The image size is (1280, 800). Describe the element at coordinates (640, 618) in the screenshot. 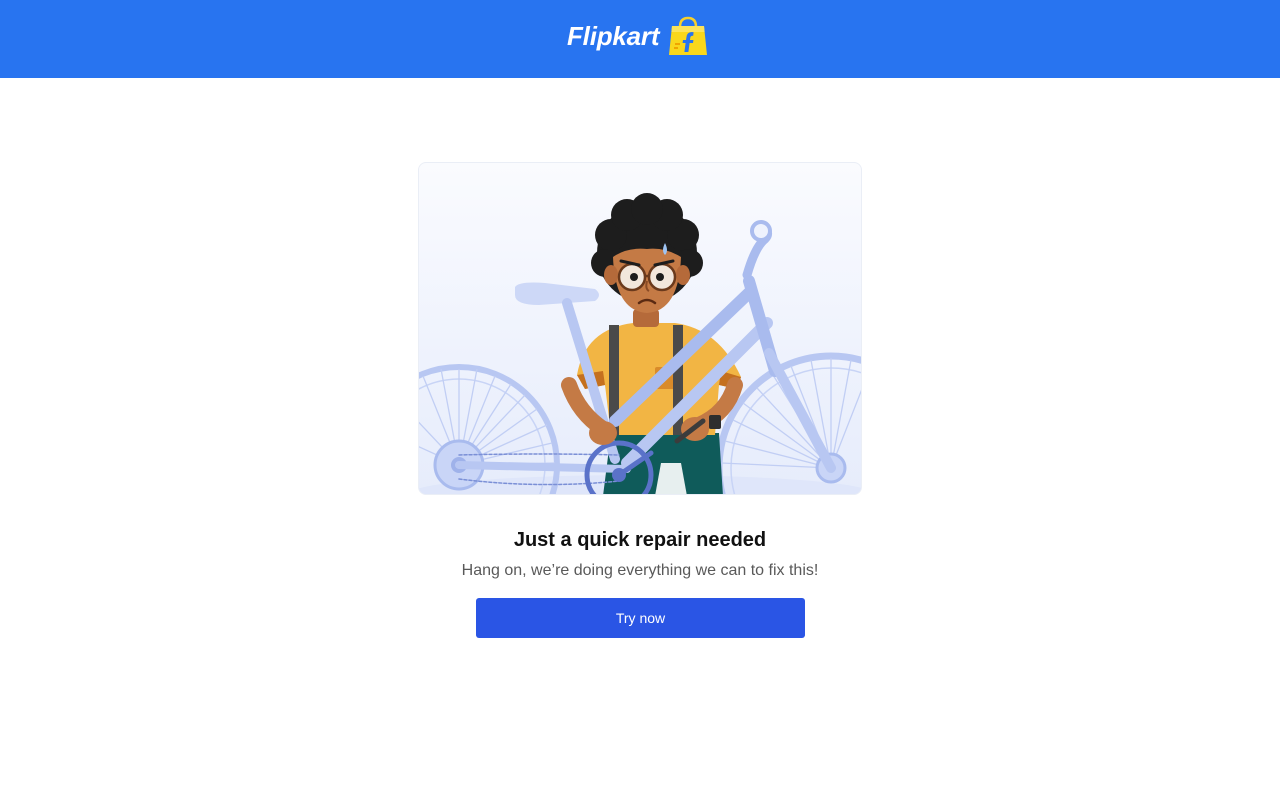

I see `try-now-button: Try now` at that location.